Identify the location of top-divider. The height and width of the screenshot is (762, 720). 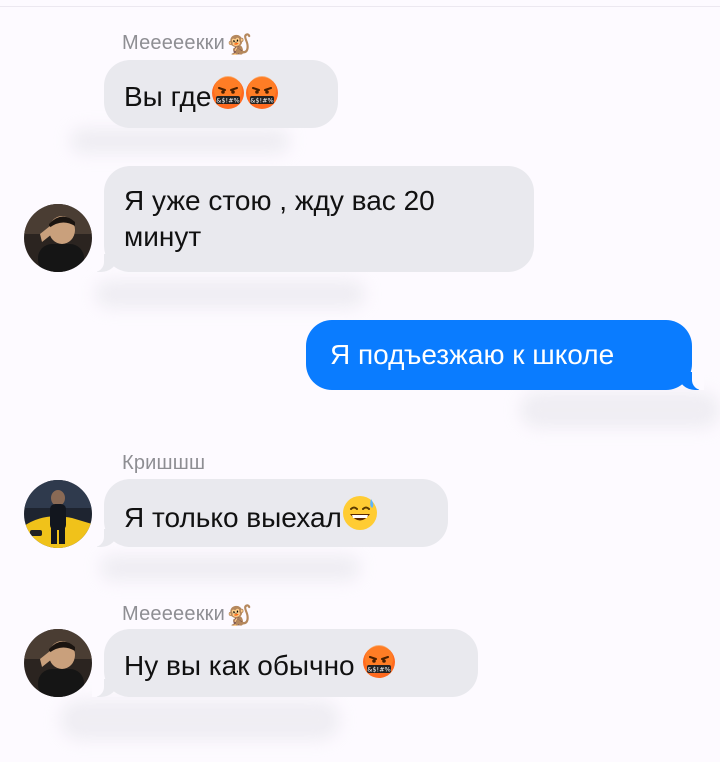
(360, 6).